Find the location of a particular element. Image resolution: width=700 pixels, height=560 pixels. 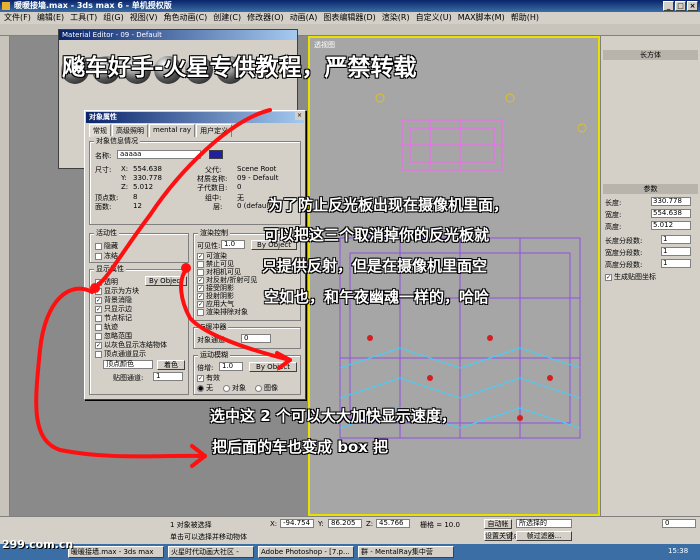

tutorial-note-line: 可以把这三个取消掉你的反光板就 is located at coordinates (377, 235).